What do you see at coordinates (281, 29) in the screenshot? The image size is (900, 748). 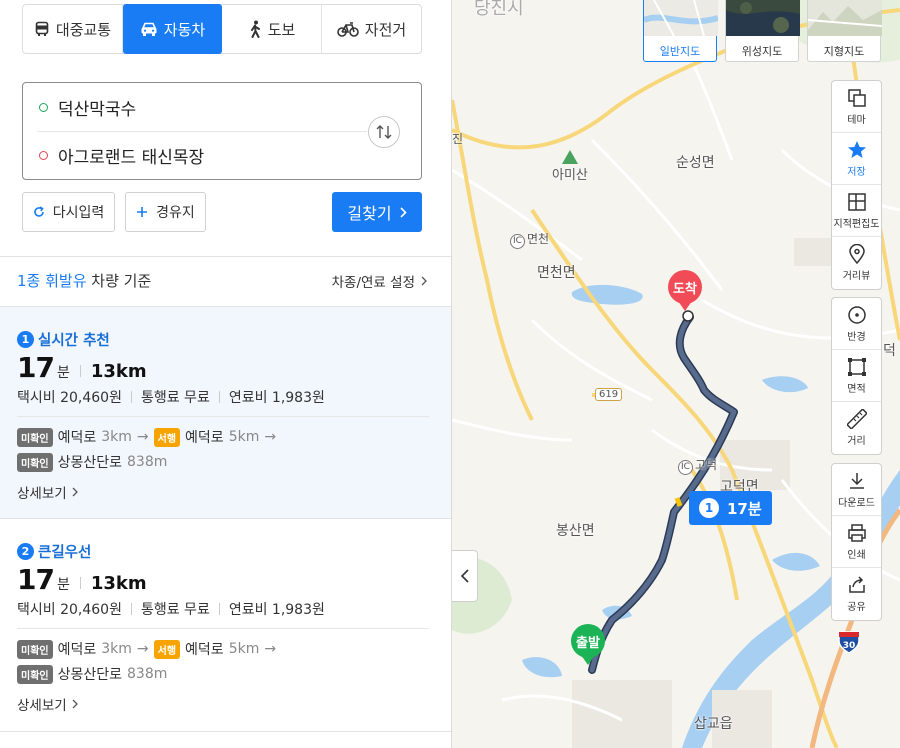 I see `tab-walk-label: 도보` at bounding box center [281, 29].